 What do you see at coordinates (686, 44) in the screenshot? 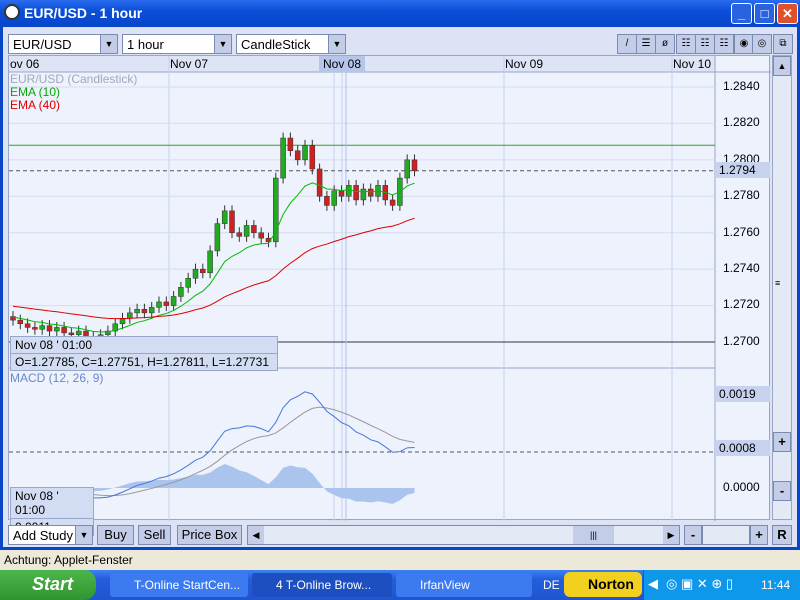
I see `grid-style-1-icon: ☷` at bounding box center [686, 44].